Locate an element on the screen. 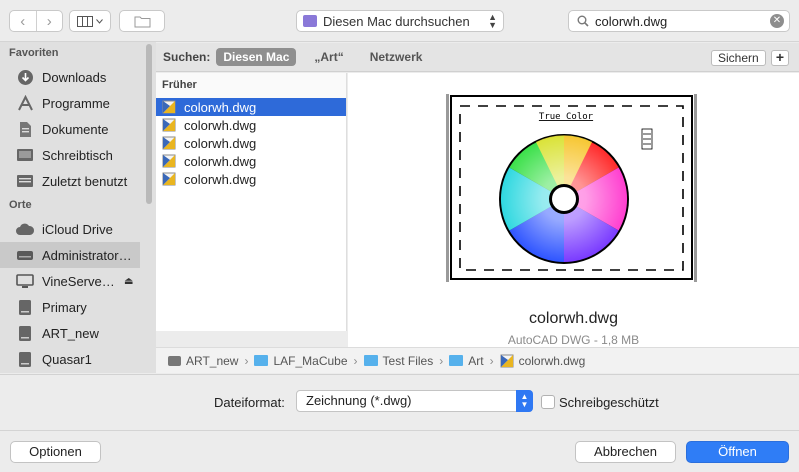 The height and width of the screenshot is (472, 799). eject-icon: ⏏ is located at coordinates (128, 281).